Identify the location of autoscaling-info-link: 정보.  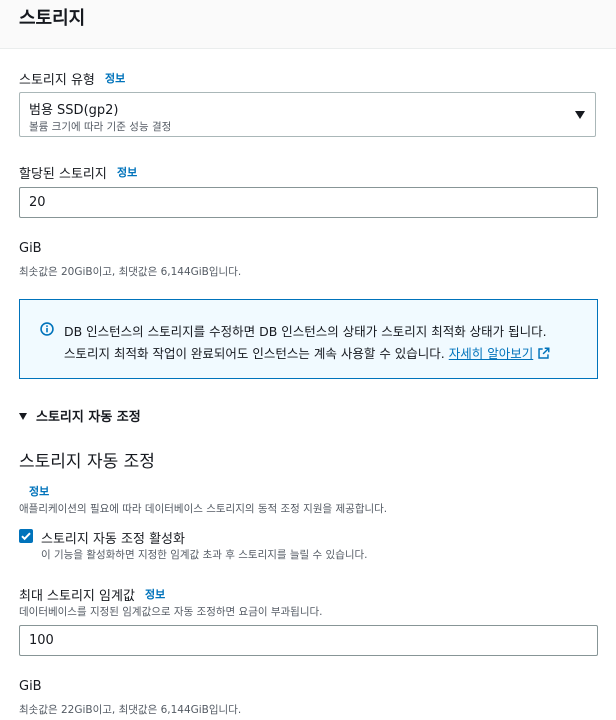
(39, 491).